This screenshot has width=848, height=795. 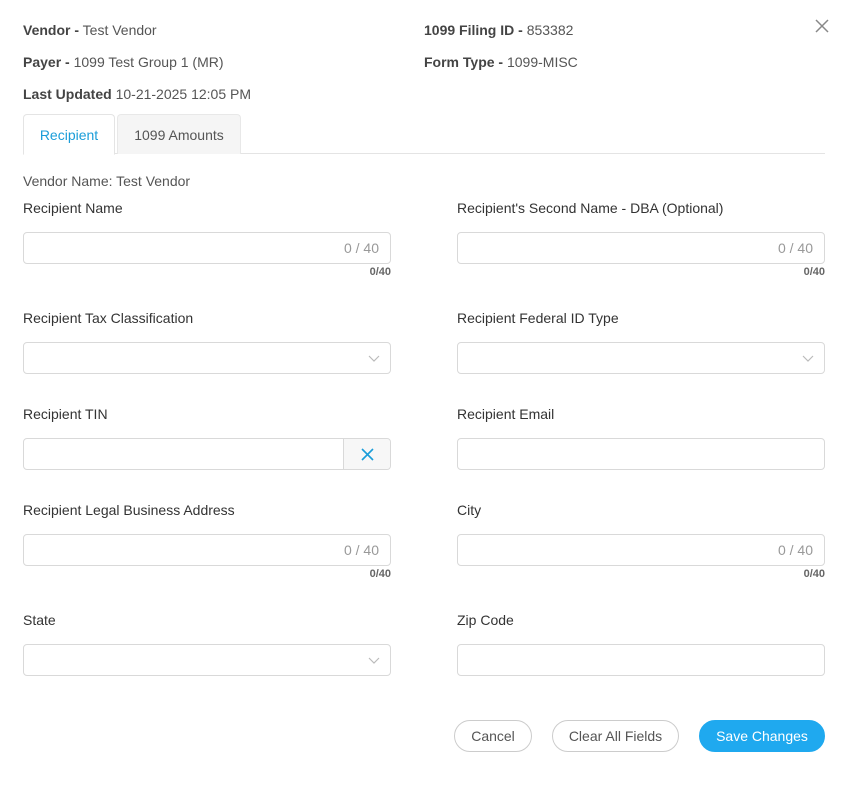 I want to click on last-updated-label: Last Updated, so click(x=67, y=94).